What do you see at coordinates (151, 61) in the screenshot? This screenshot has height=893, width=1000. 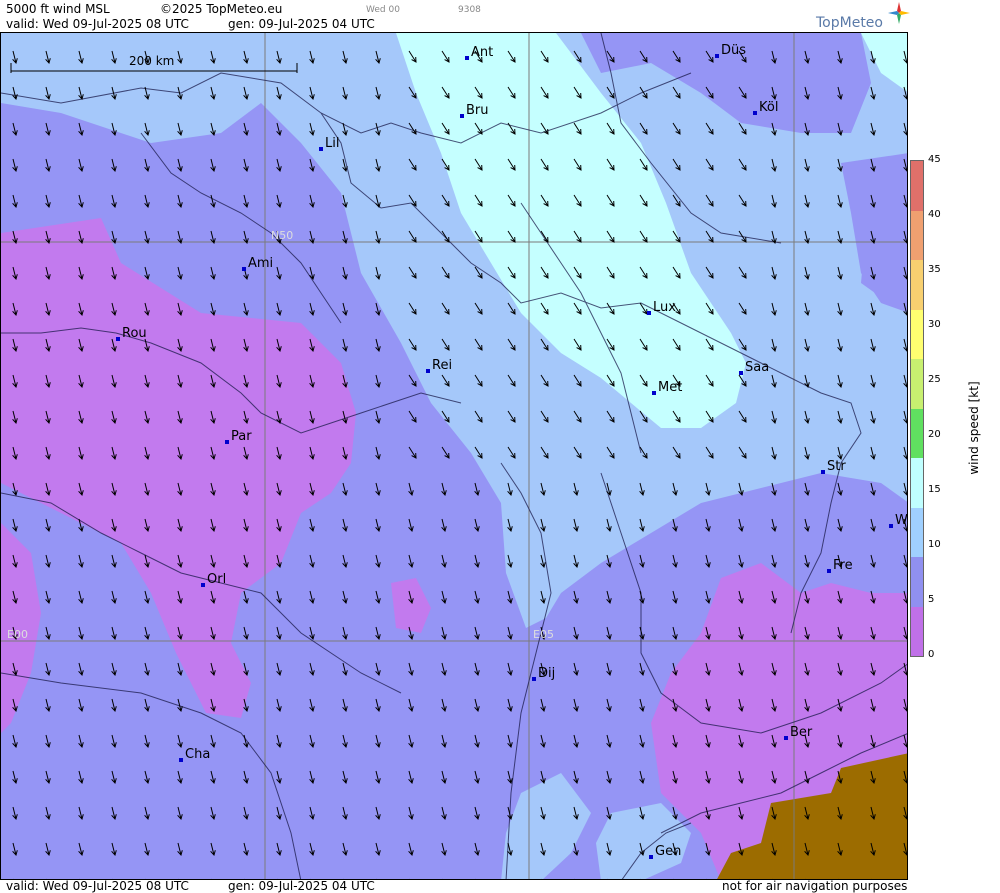 I see `scale-label: 200 km` at bounding box center [151, 61].